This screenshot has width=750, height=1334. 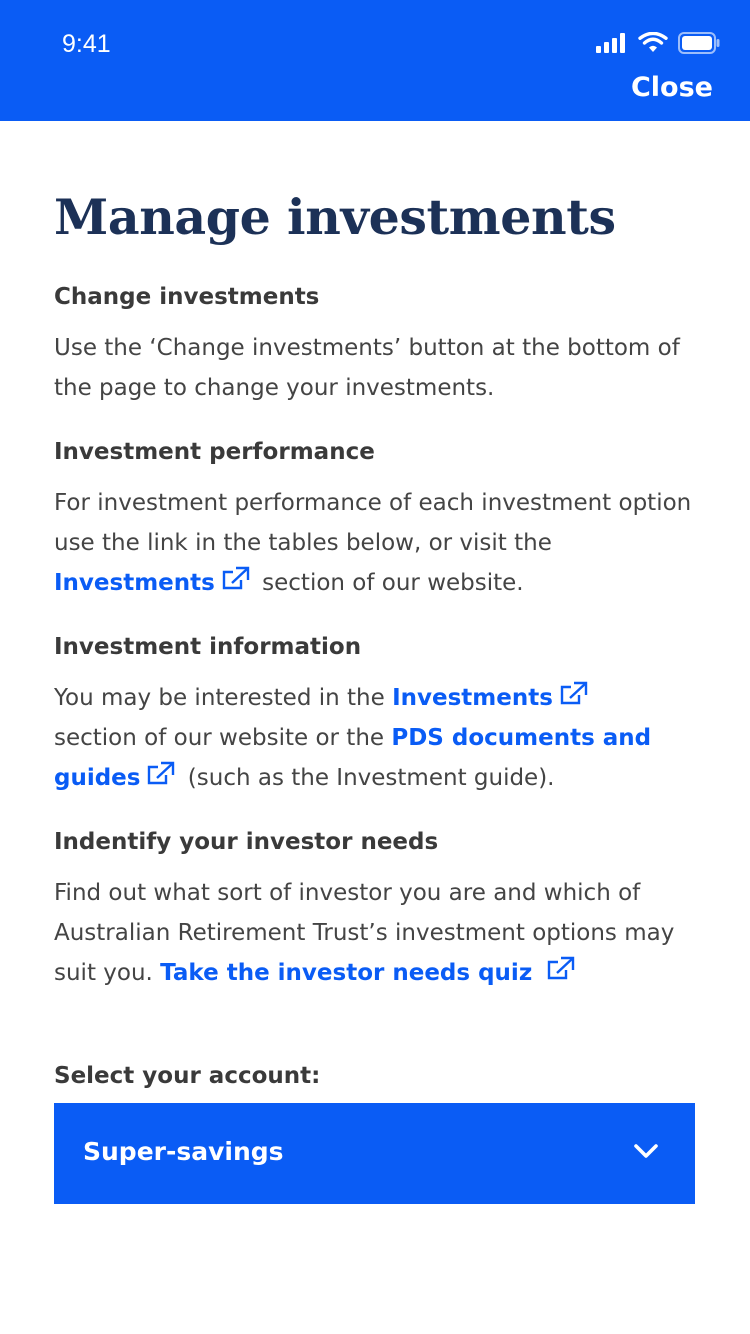 What do you see at coordinates (187, 297) in the screenshot?
I see `section-heading-change-investments: Change investments` at bounding box center [187, 297].